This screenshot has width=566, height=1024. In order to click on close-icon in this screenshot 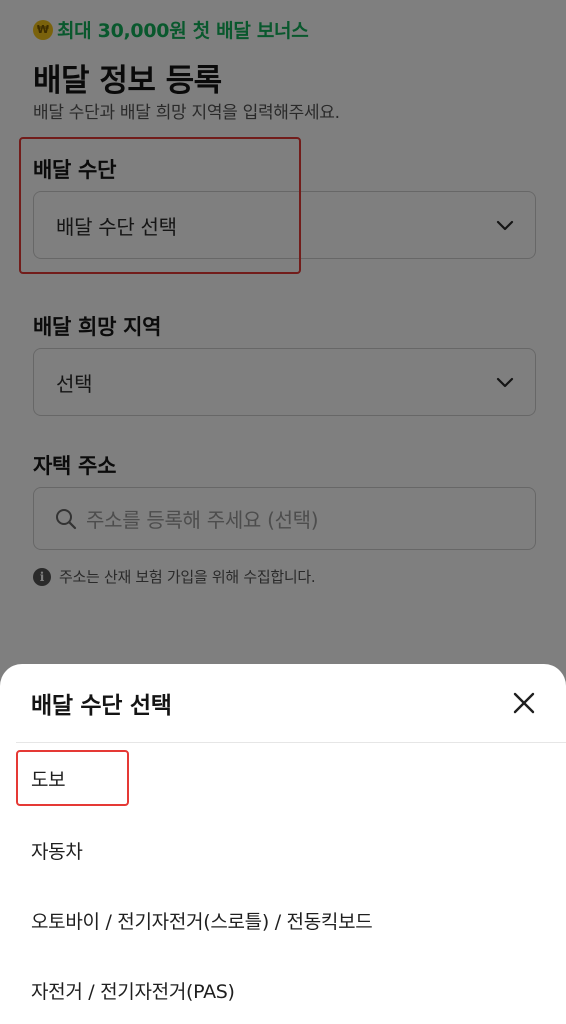, I will do `click(524, 703)`.